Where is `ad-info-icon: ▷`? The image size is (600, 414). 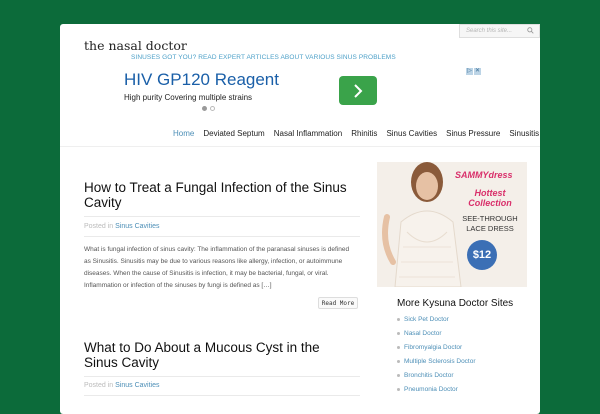 ad-info-icon: ▷ is located at coordinates (469, 71).